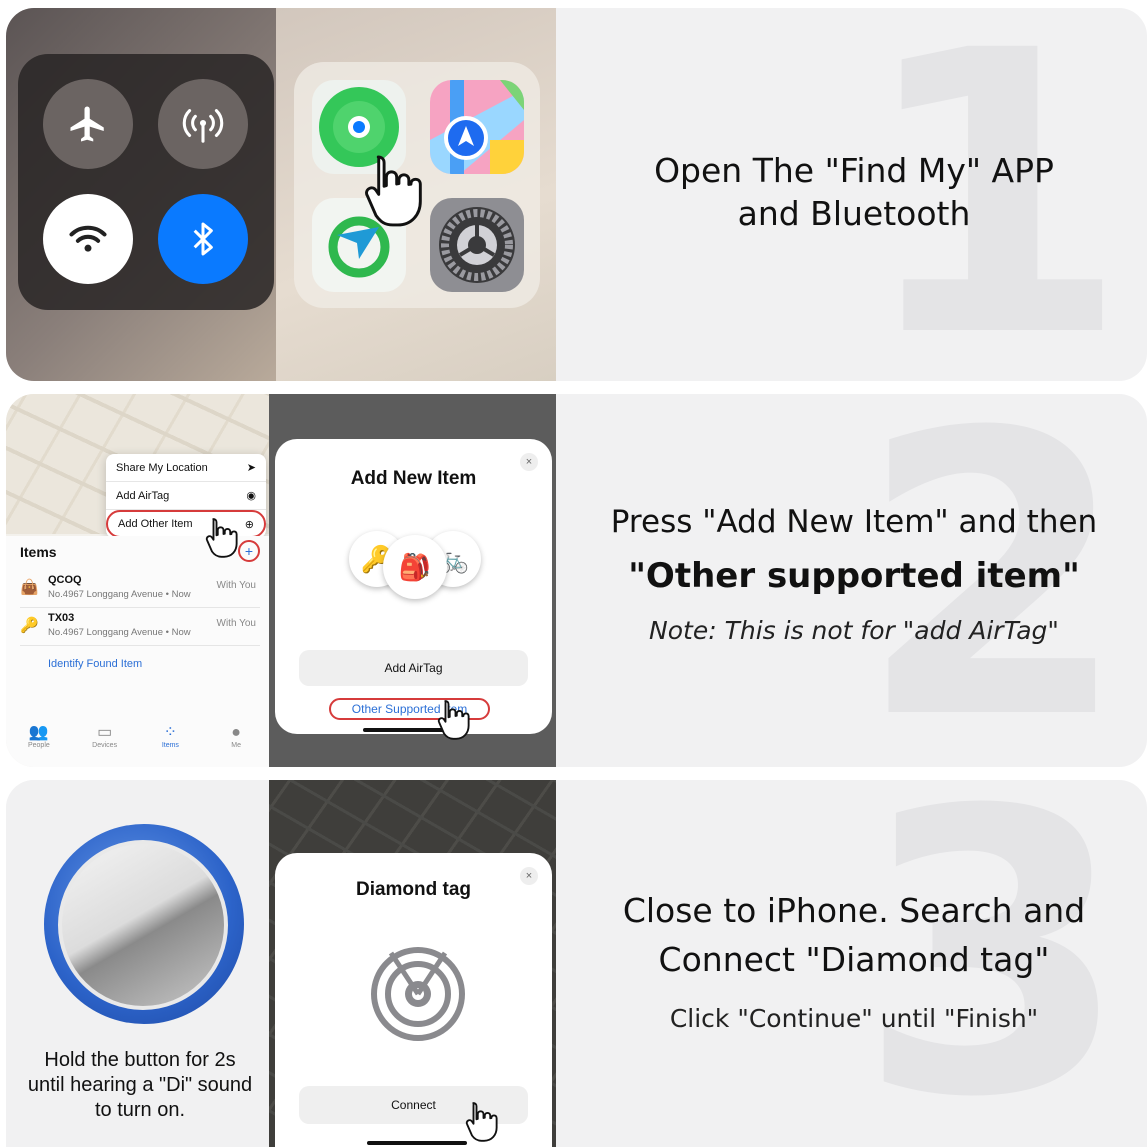 Image resolution: width=1147 pixels, height=1147 pixels. I want to click on airplane-mode-button, so click(88, 124).